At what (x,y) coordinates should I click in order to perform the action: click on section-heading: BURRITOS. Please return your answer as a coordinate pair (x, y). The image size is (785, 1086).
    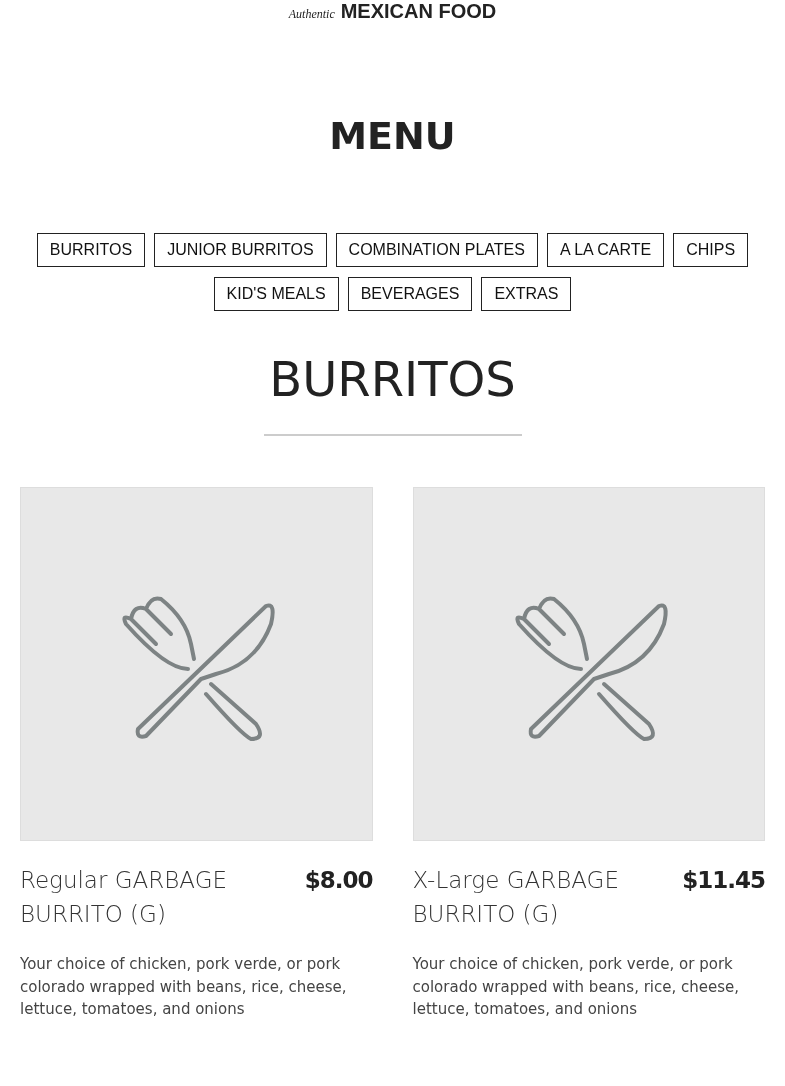
    Looking at the image, I should click on (392, 379).